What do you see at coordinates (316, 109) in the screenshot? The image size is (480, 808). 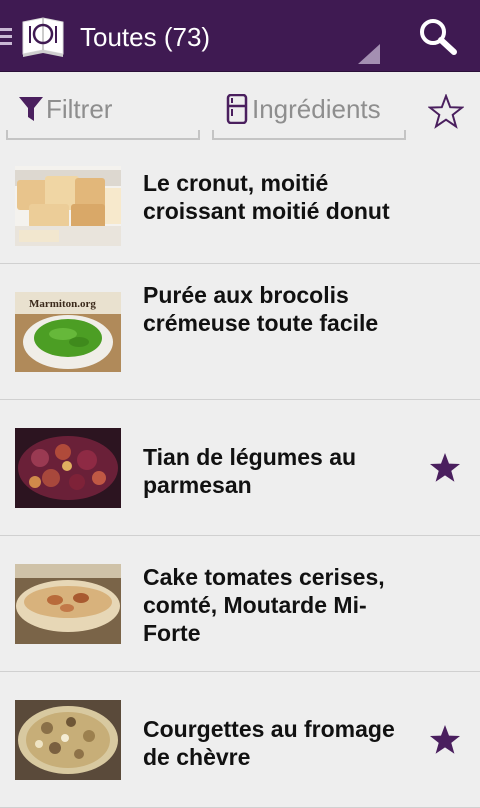 I see `ingredients-label: Ingrédients` at bounding box center [316, 109].